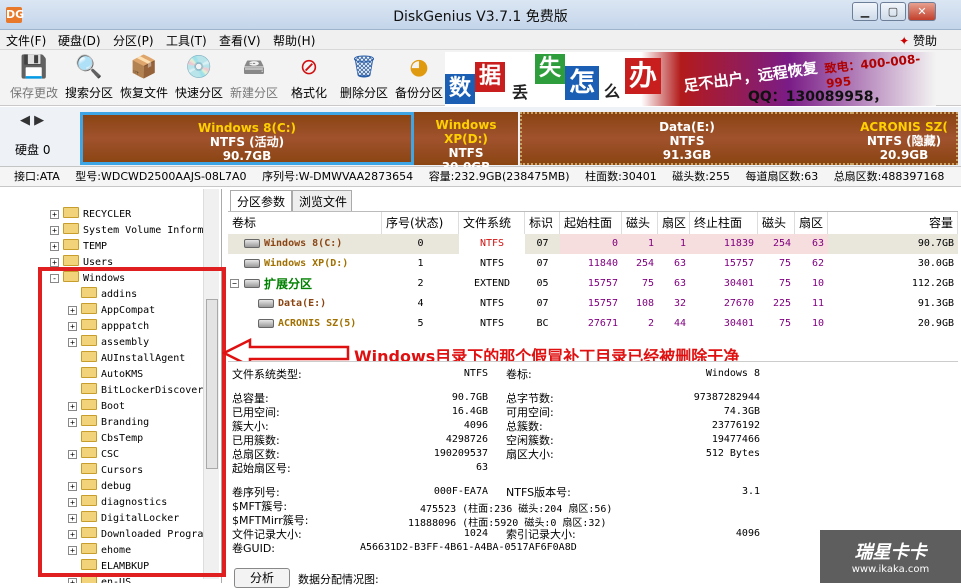 The height and width of the screenshot is (588, 961). I want to click on disk-blue-icon: 💿, so click(199, 67).